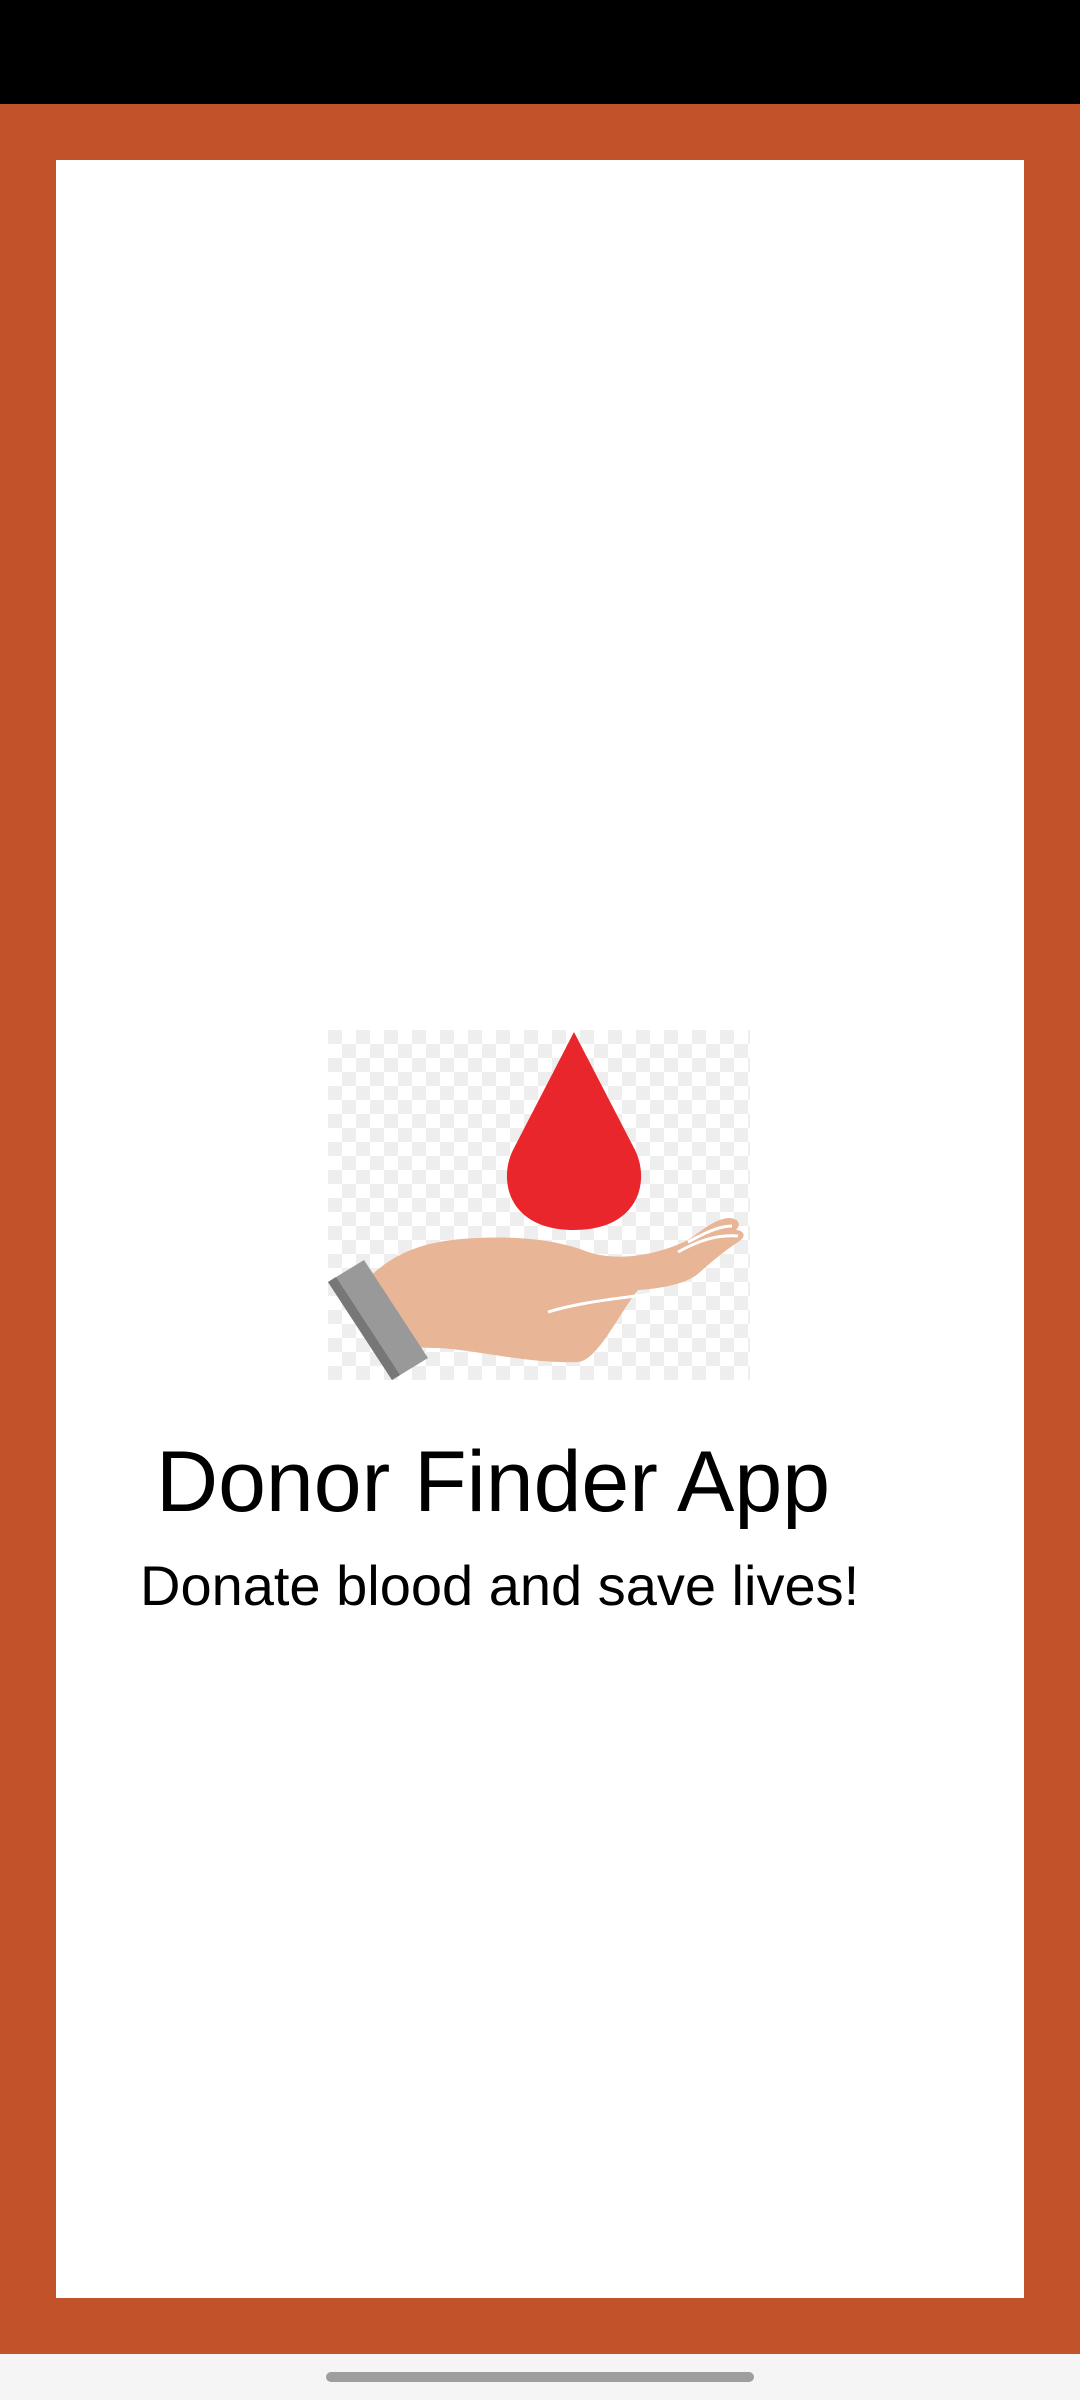 The image size is (1080, 2400). What do you see at coordinates (539, 1205) in the screenshot?
I see `blood-drop-hand-icon` at bounding box center [539, 1205].